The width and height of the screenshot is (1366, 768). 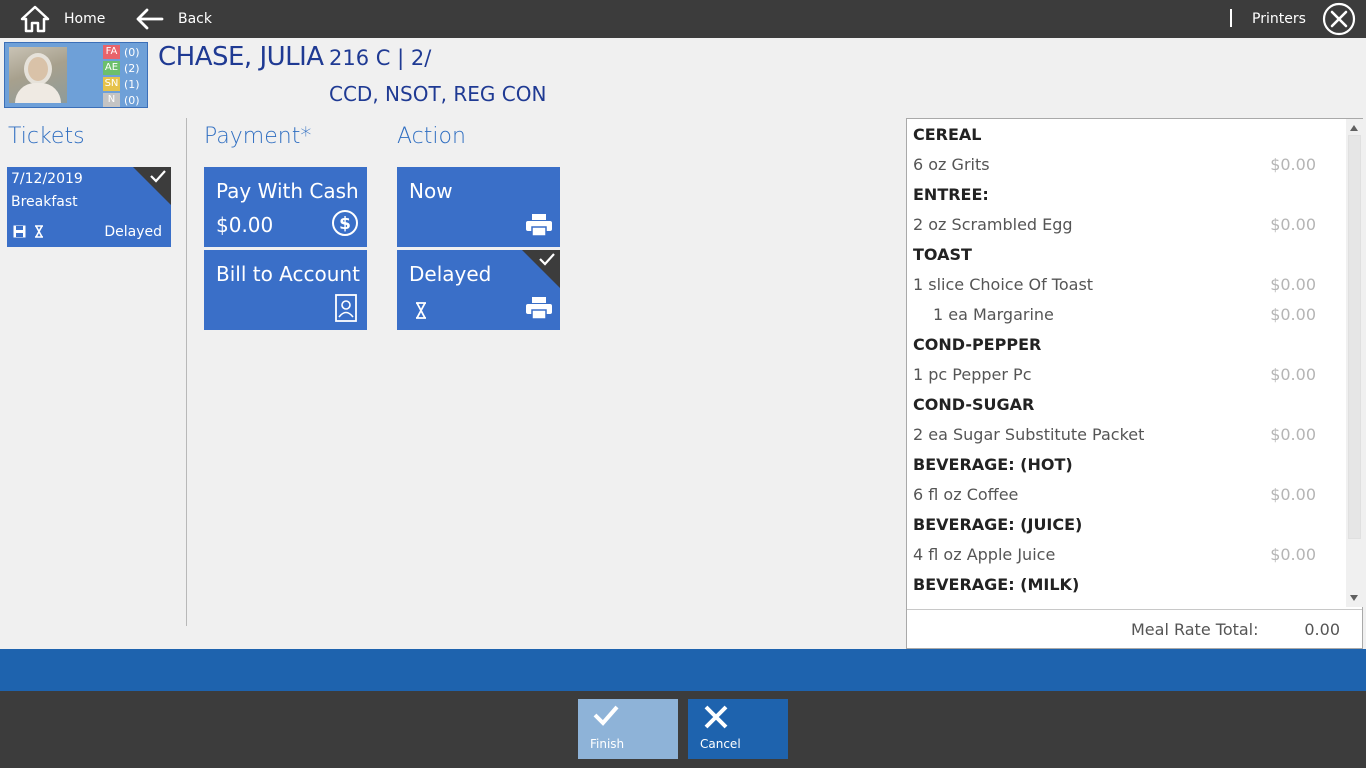 What do you see at coordinates (346, 308) in the screenshot?
I see `contact-card-icon` at bounding box center [346, 308].